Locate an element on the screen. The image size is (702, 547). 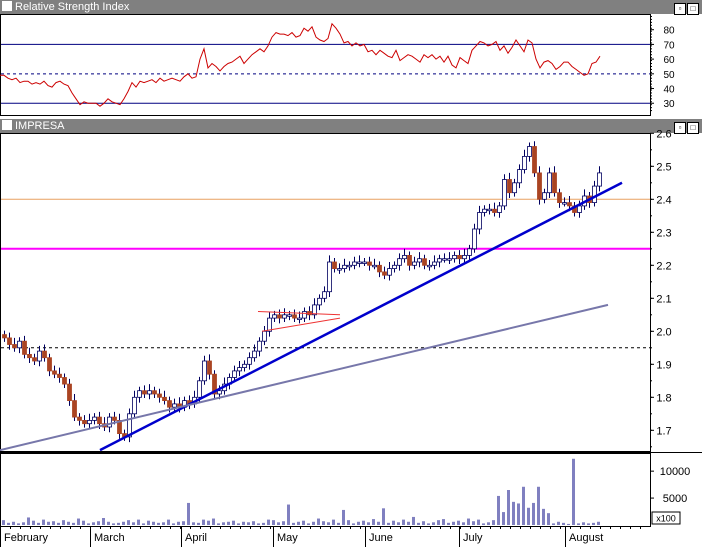
volume-ytick-label: 5000 is located at coordinates (675, 499).